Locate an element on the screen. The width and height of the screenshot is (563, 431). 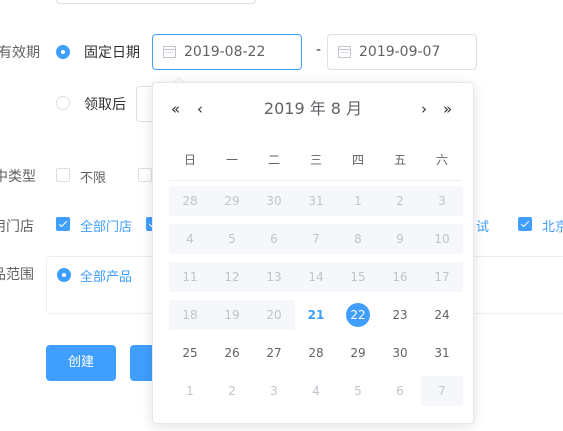
day-cell-selected: 22 is located at coordinates (358, 315).